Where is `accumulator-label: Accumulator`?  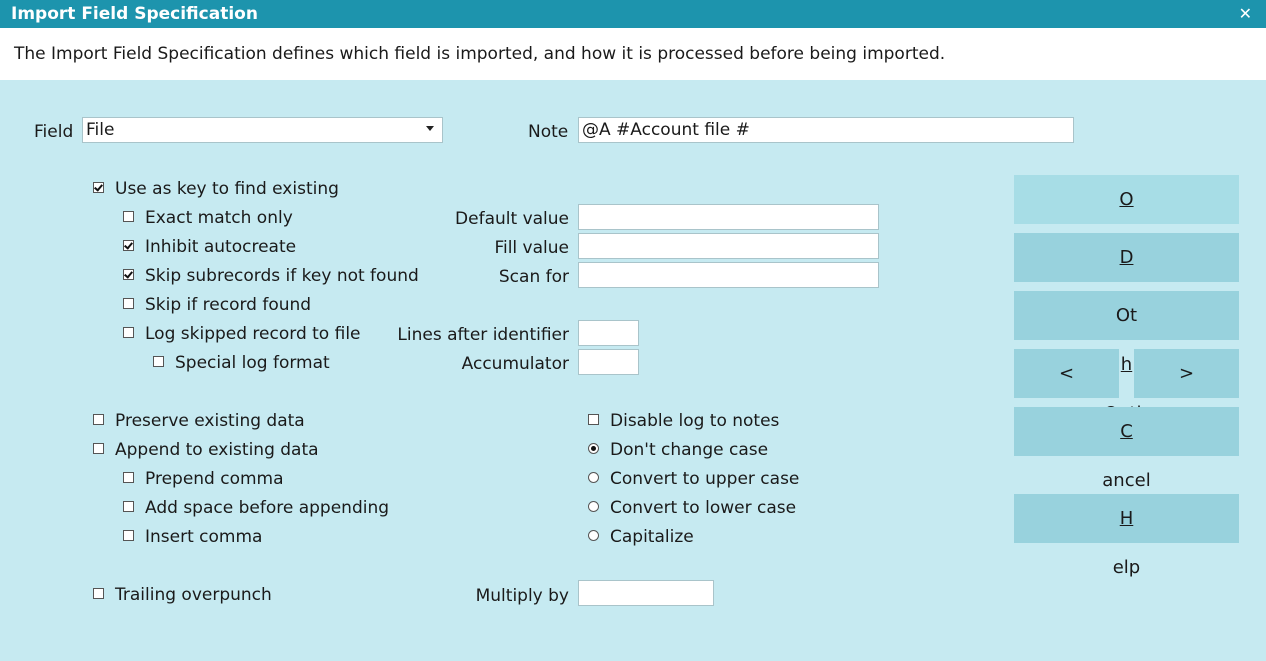 accumulator-label: Accumulator is located at coordinates (515, 364).